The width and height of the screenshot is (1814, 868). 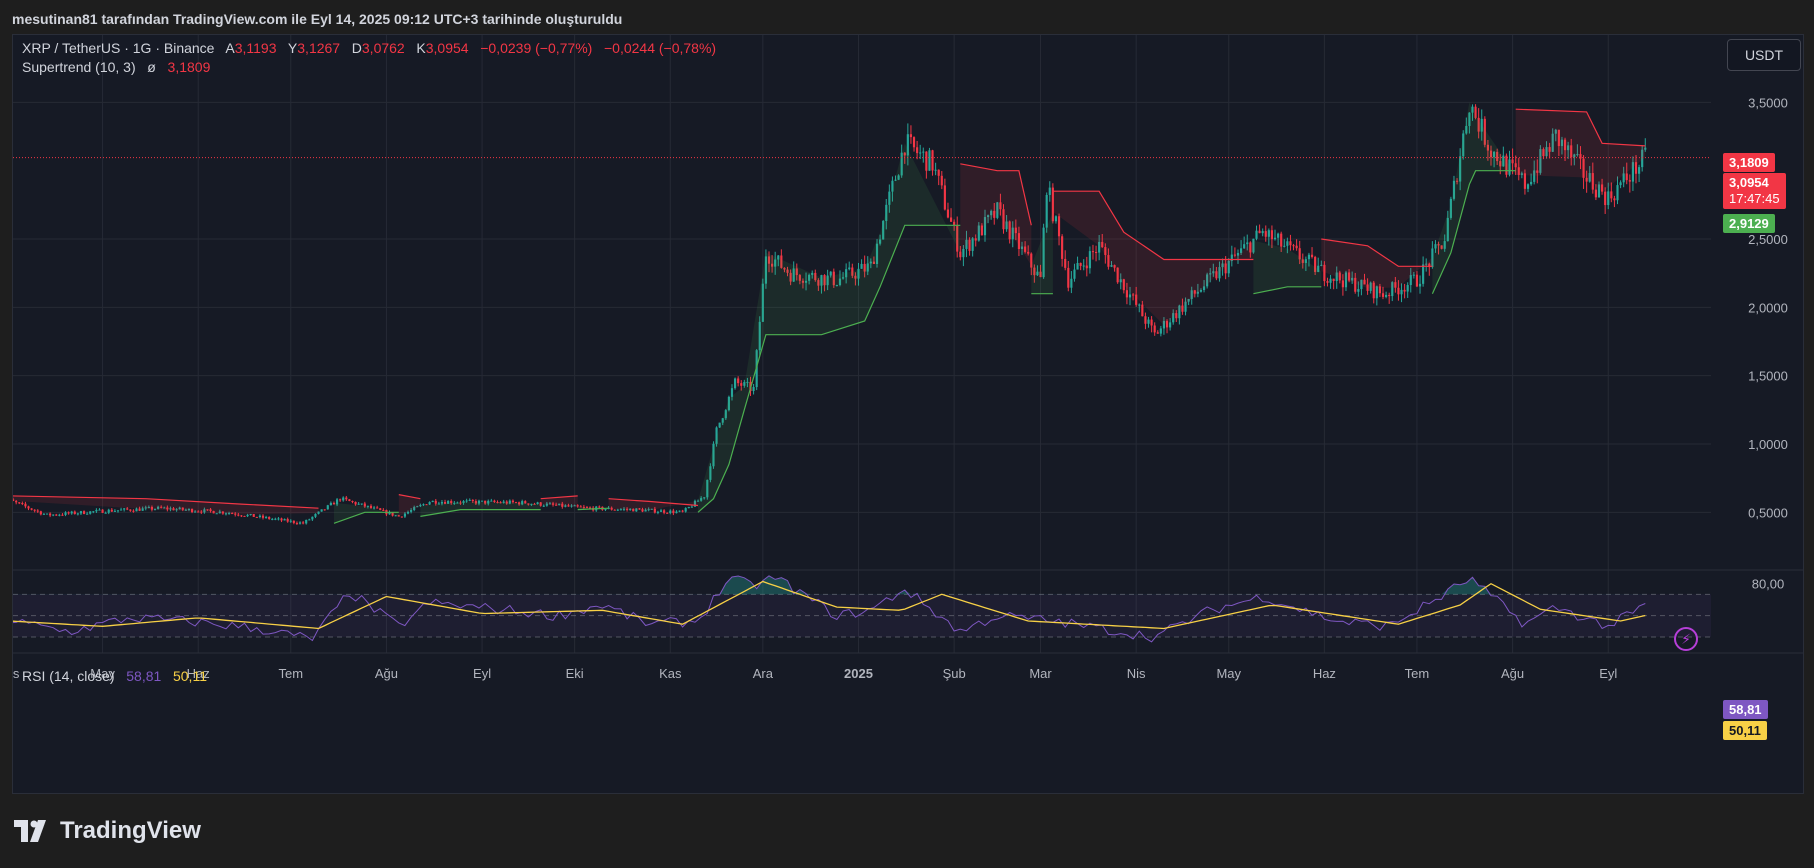 What do you see at coordinates (114, 676) in the screenshot?
I see `rsi-legend: RSI (14, close) 58,81 50,11` at bounding box center [114, 676].